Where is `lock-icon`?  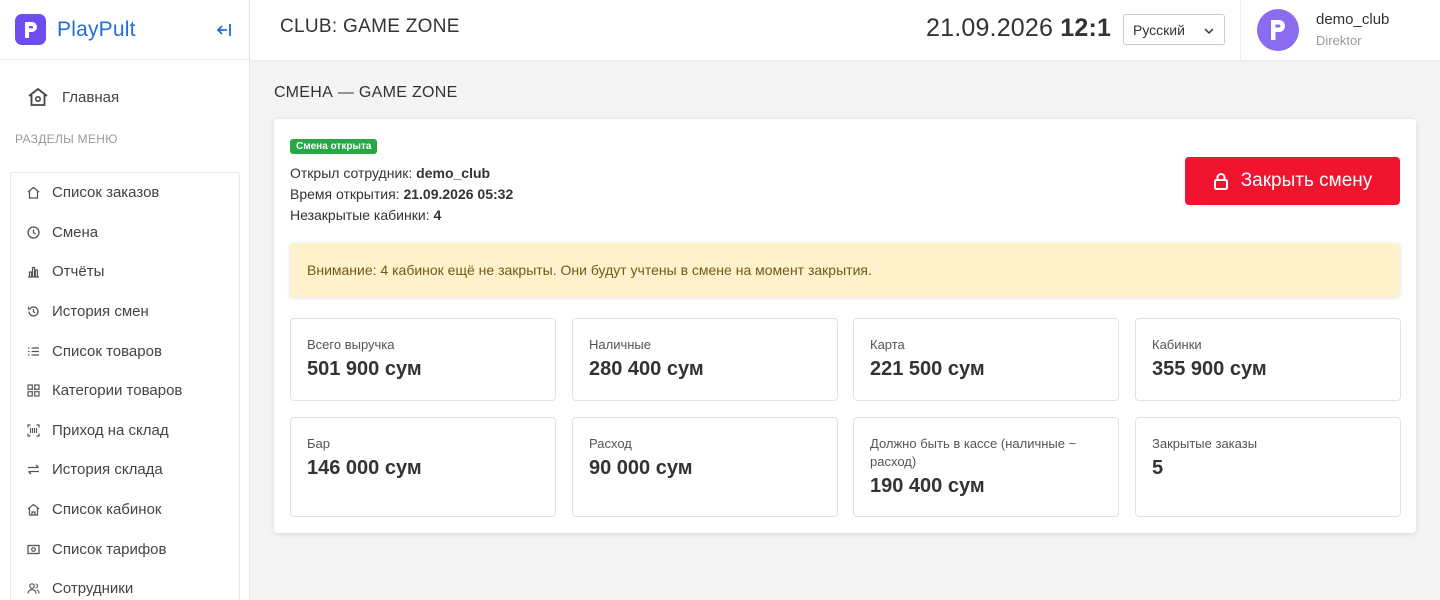
lock-icon is located at coordinates (1221, 181).